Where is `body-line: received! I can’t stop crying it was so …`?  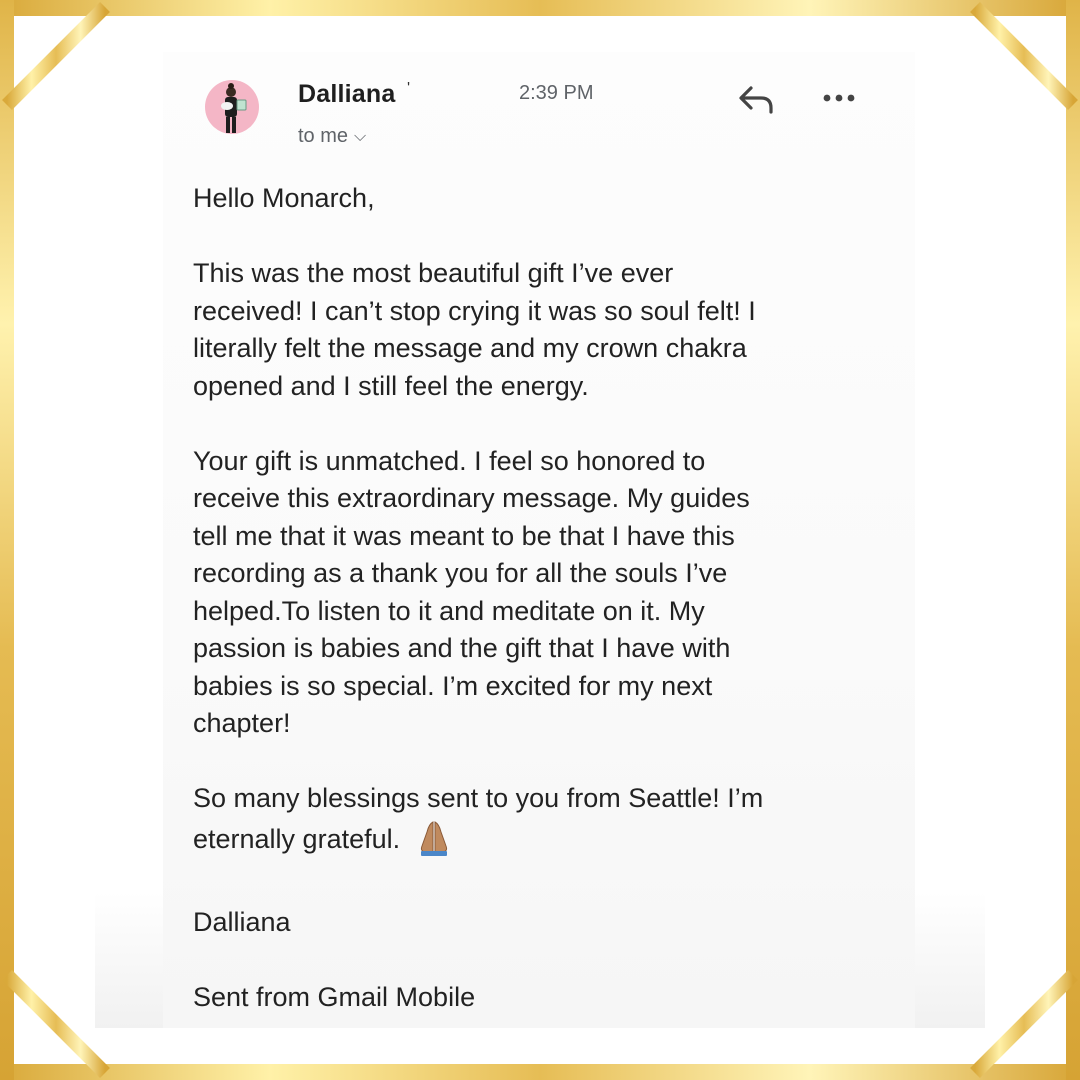
body-line: received! I can’t stop crying it was so … is located at coordinates (474, 310).